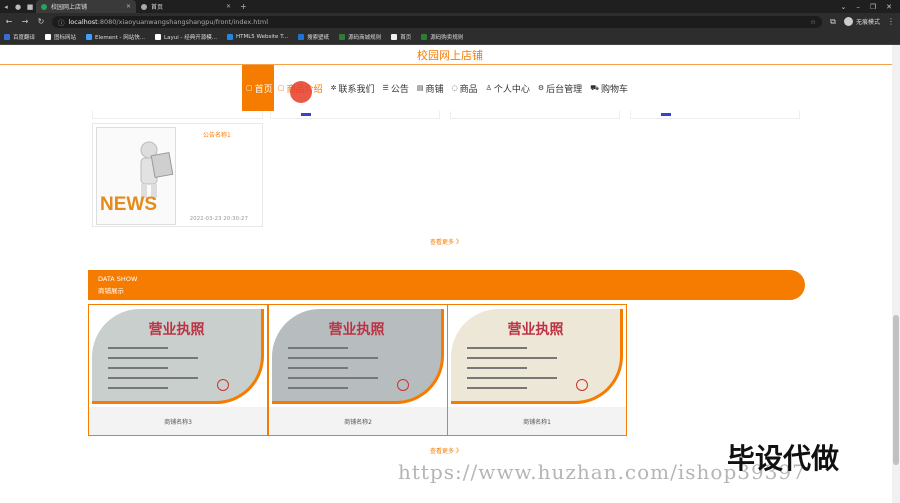  Describe the element at coordinates (468, 89) in the screenshot. I see `nav-label: 商品` at that location.